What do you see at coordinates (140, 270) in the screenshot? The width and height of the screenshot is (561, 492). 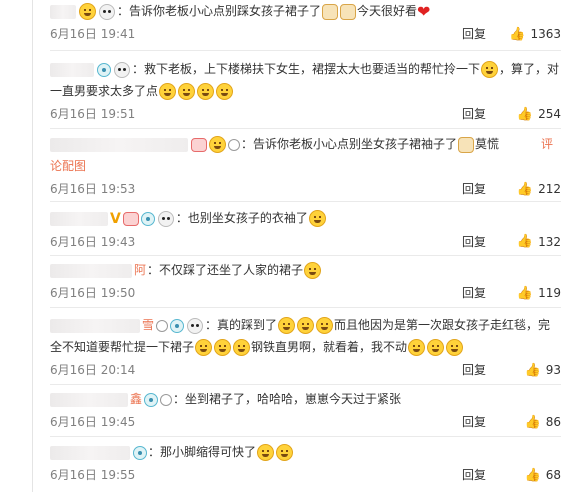 I see `username-tail: 阿` at bounding box center [140, 270].